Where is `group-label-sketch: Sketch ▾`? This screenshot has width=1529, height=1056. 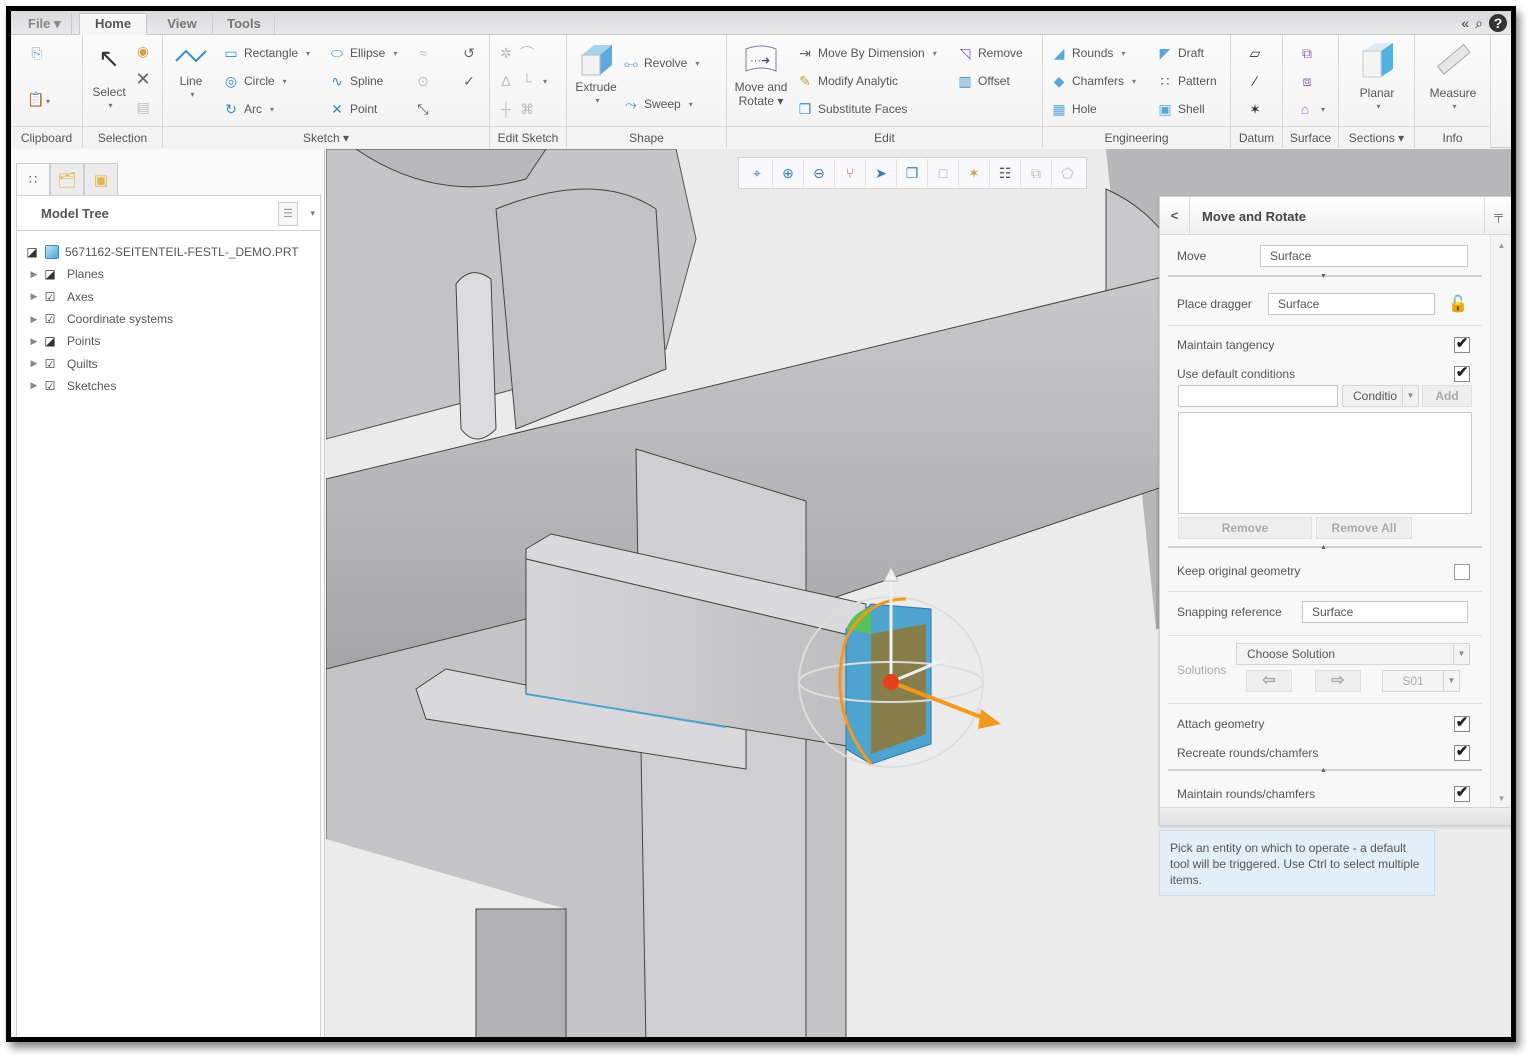 group-label-sketch: Sketch ▾ is located at coordinates (326, 137).